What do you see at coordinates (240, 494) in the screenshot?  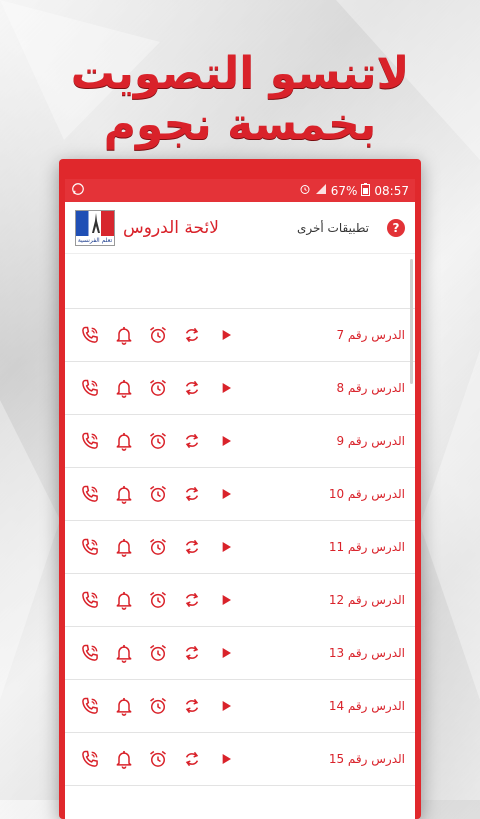 I see `lesson-row: الدرس رقم 10` at bounding box center [240, 494].